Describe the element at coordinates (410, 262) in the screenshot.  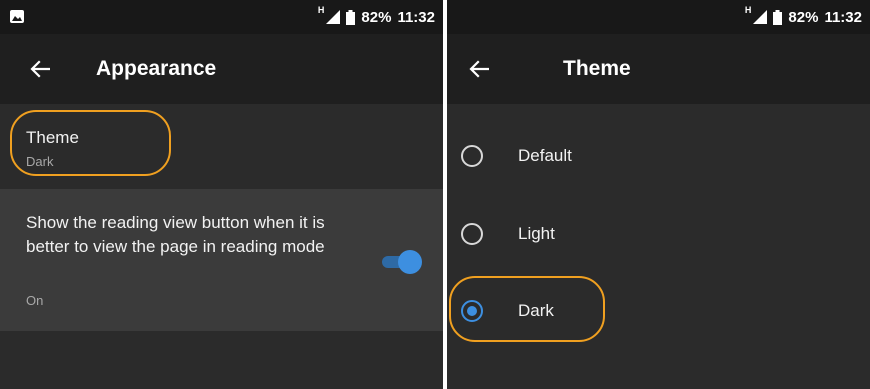
I see `toggle-thumb` at that location.